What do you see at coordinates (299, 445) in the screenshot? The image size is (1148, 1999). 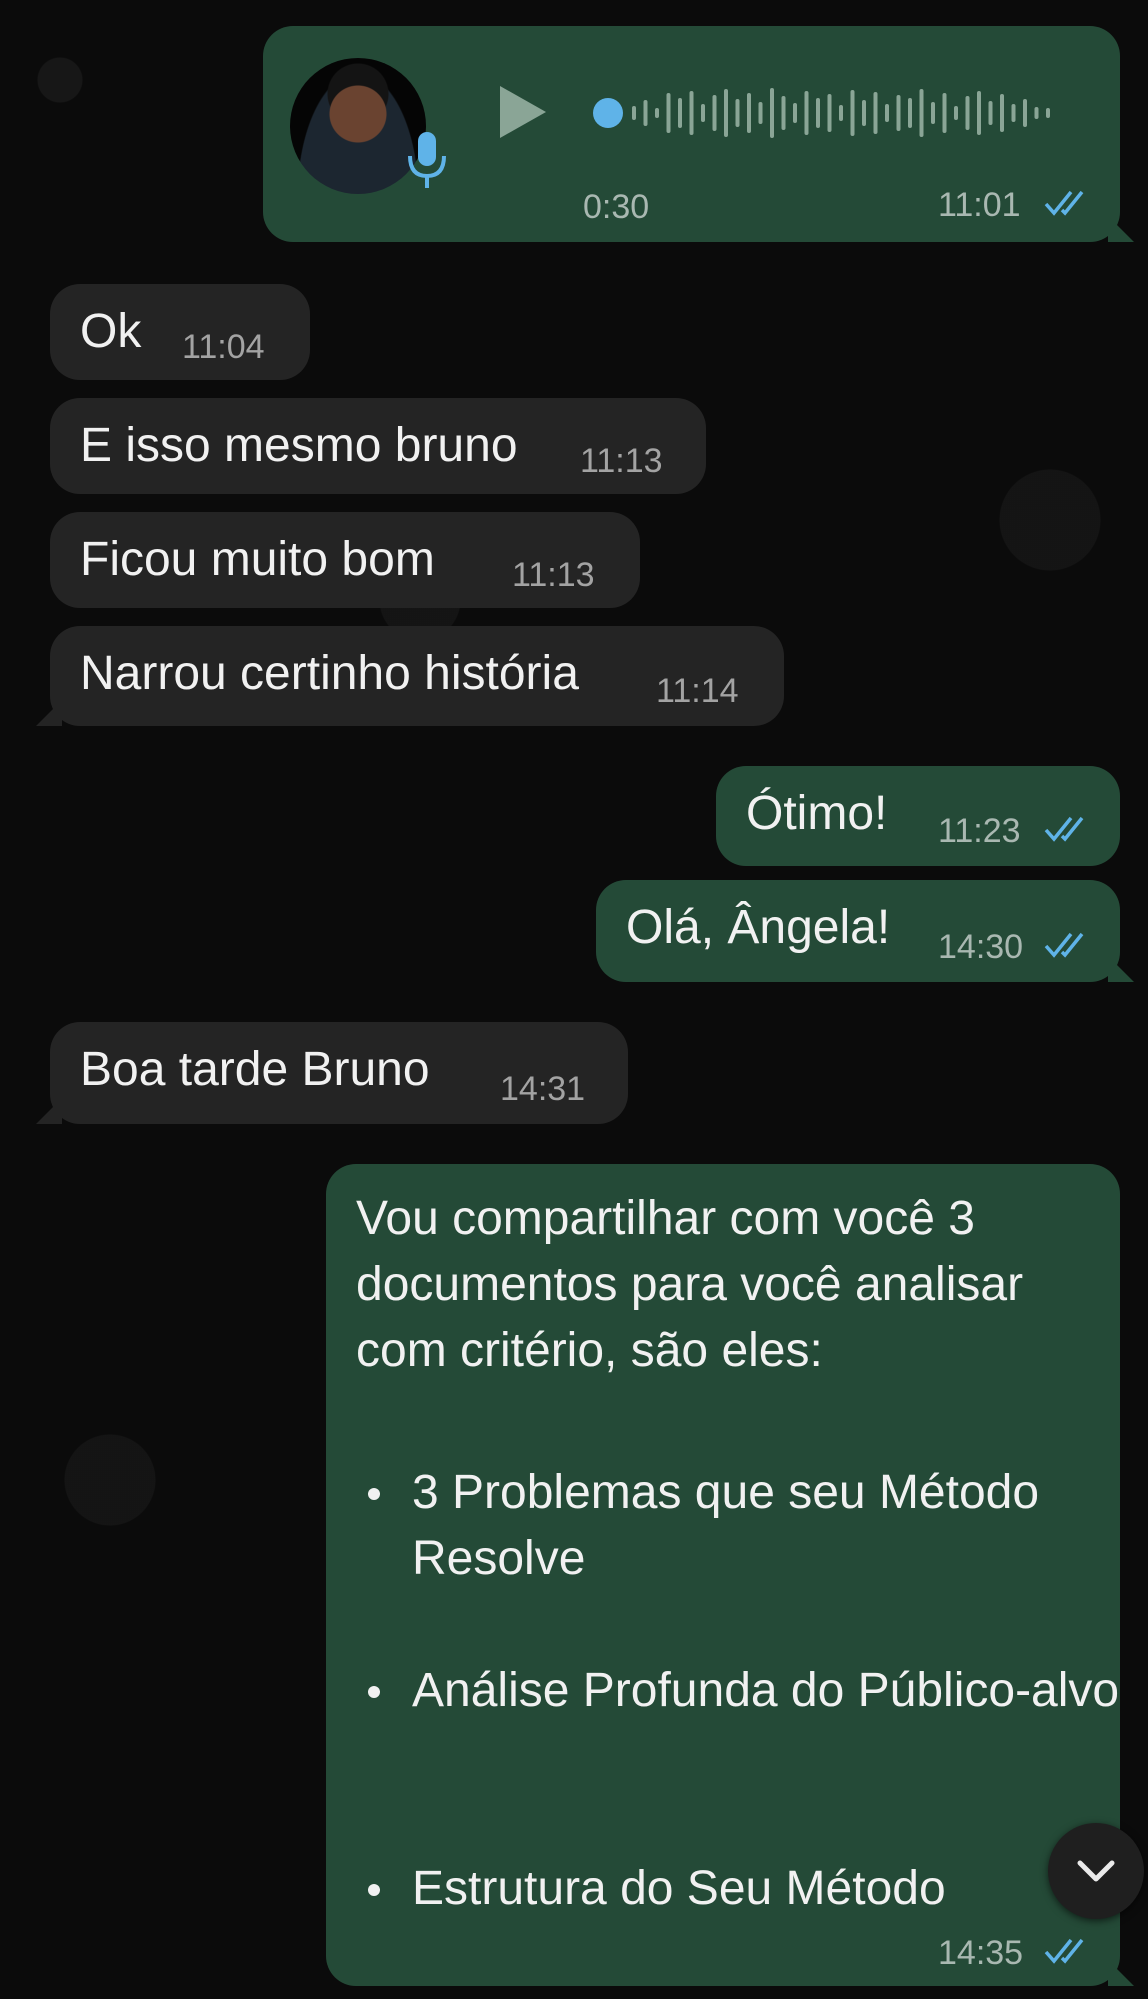 I see `message-text: E isso mesmo bruno` at bounding box center [299, 445].